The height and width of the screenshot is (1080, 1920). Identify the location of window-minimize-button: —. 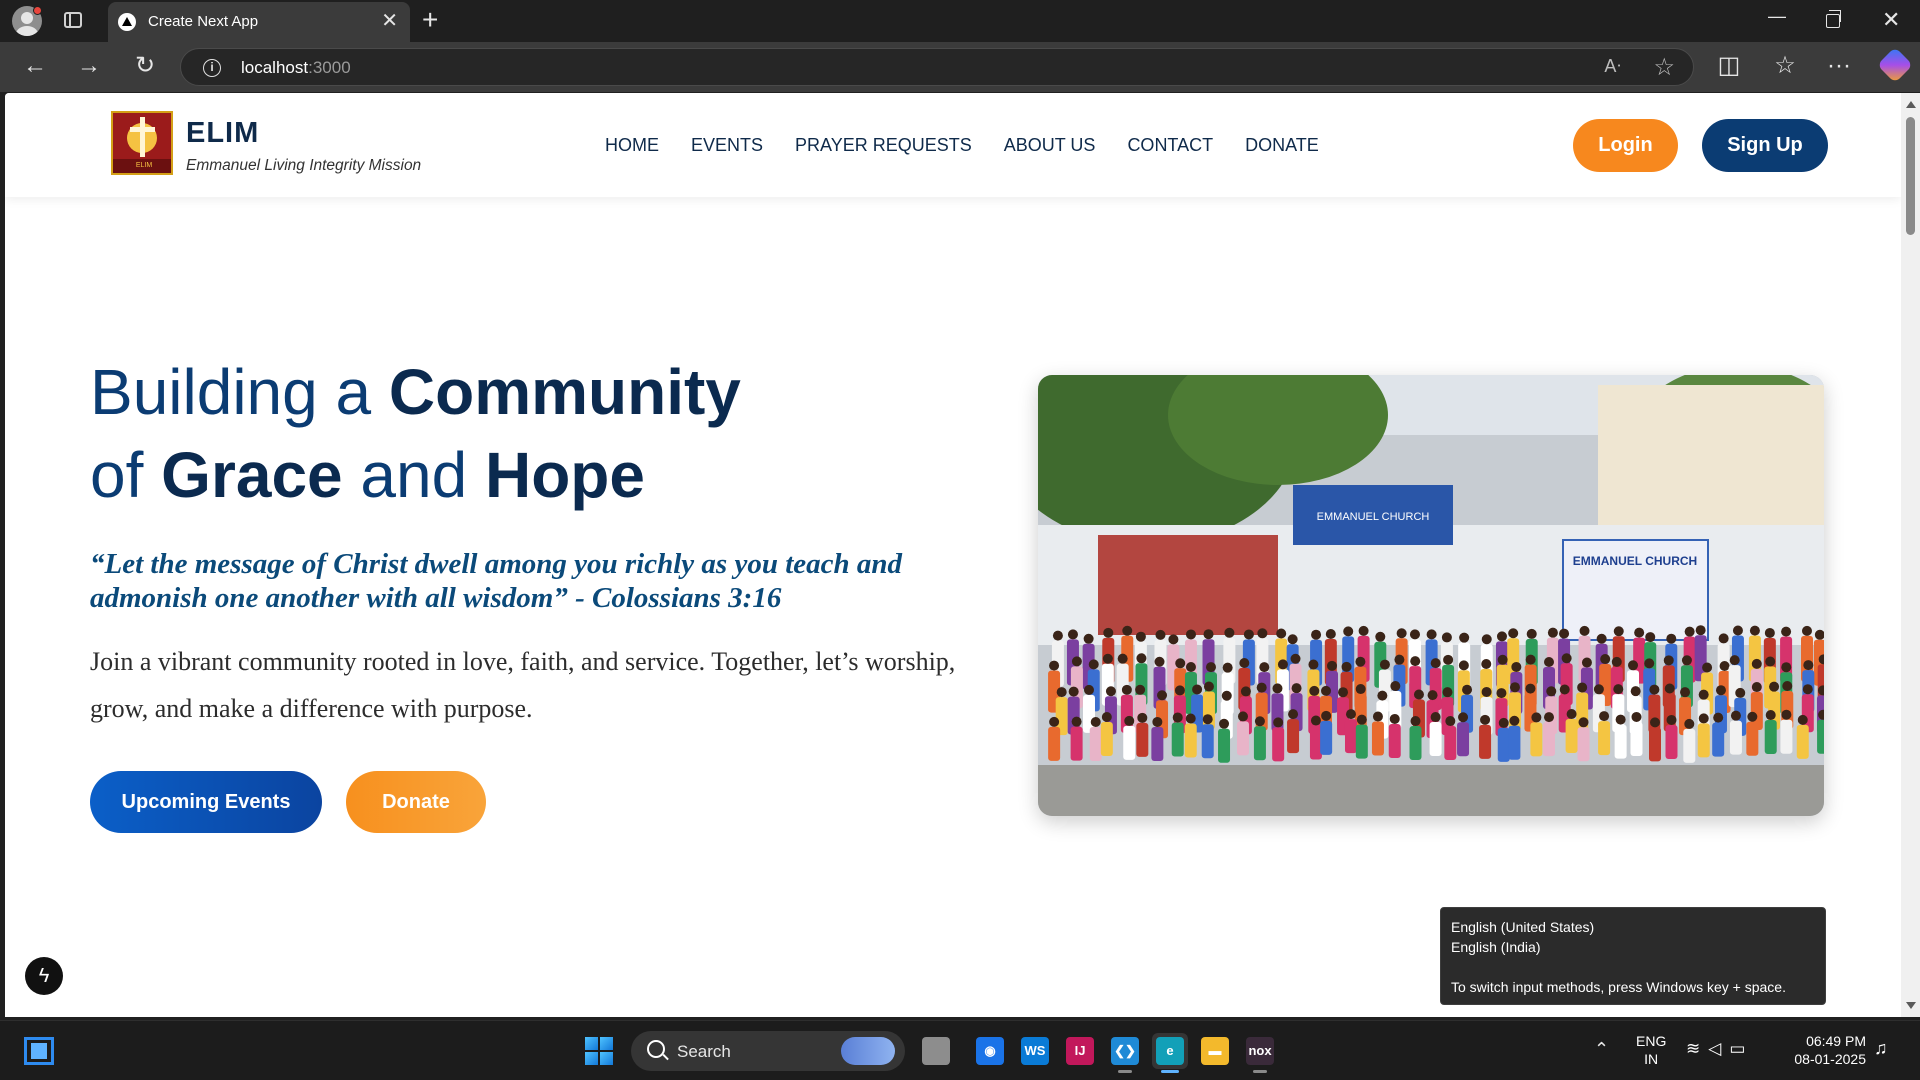
(1777, 16).